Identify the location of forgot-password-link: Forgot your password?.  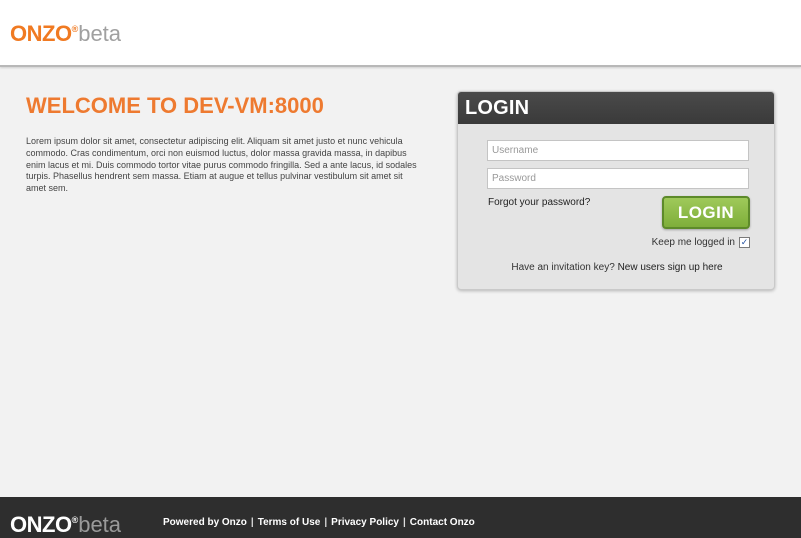
(539, 202).